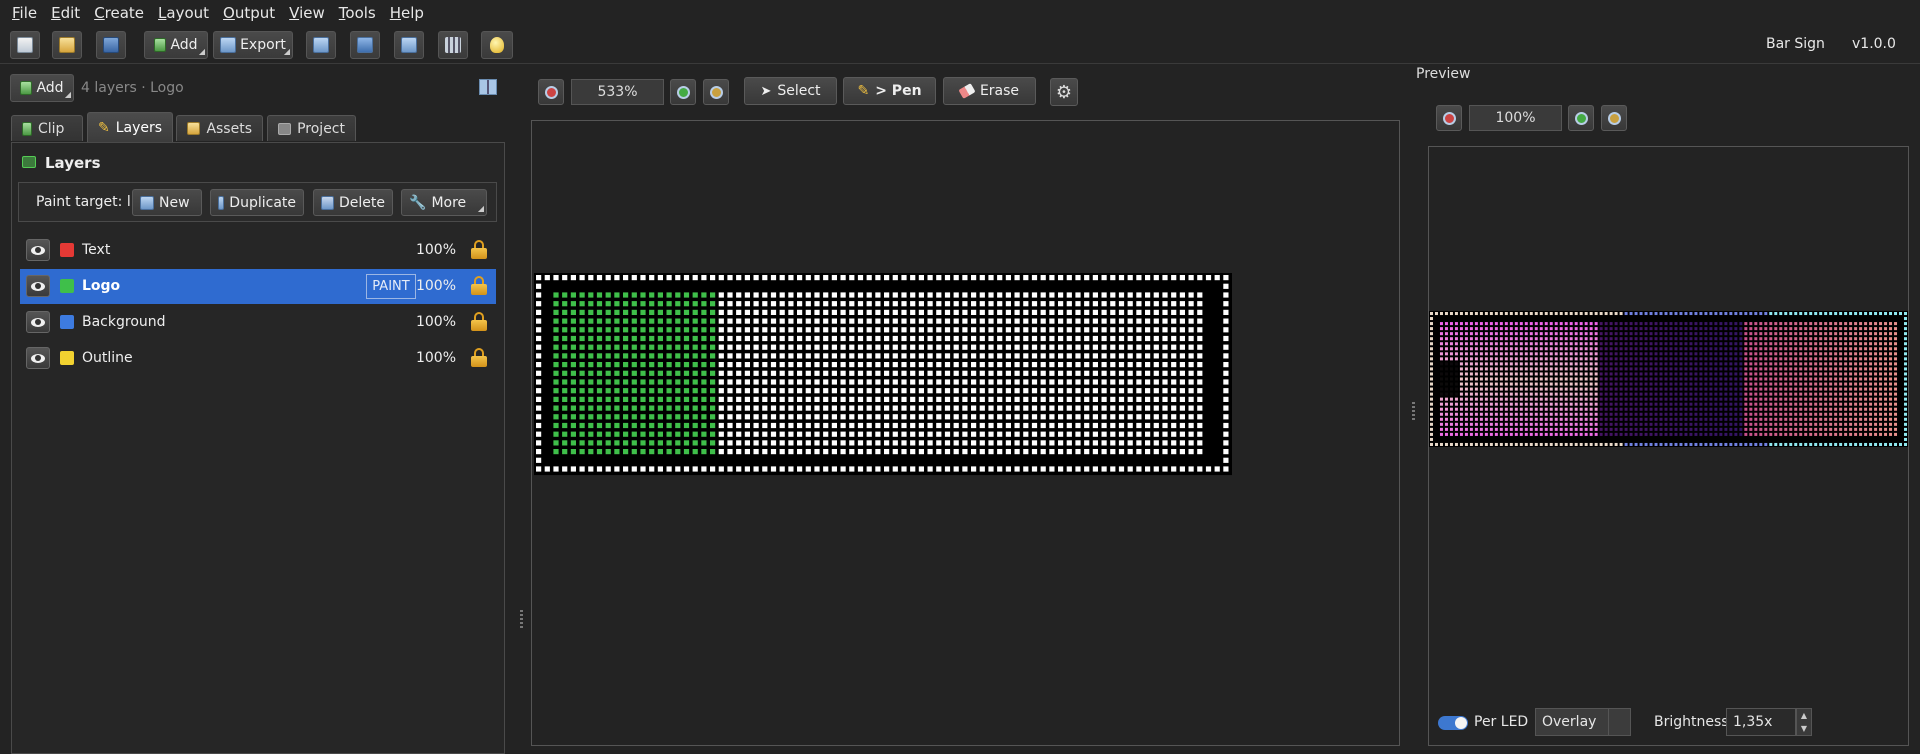 This screenshot has width=1920, height=754. I want to click on zoom-out-button, so click(551, 92).